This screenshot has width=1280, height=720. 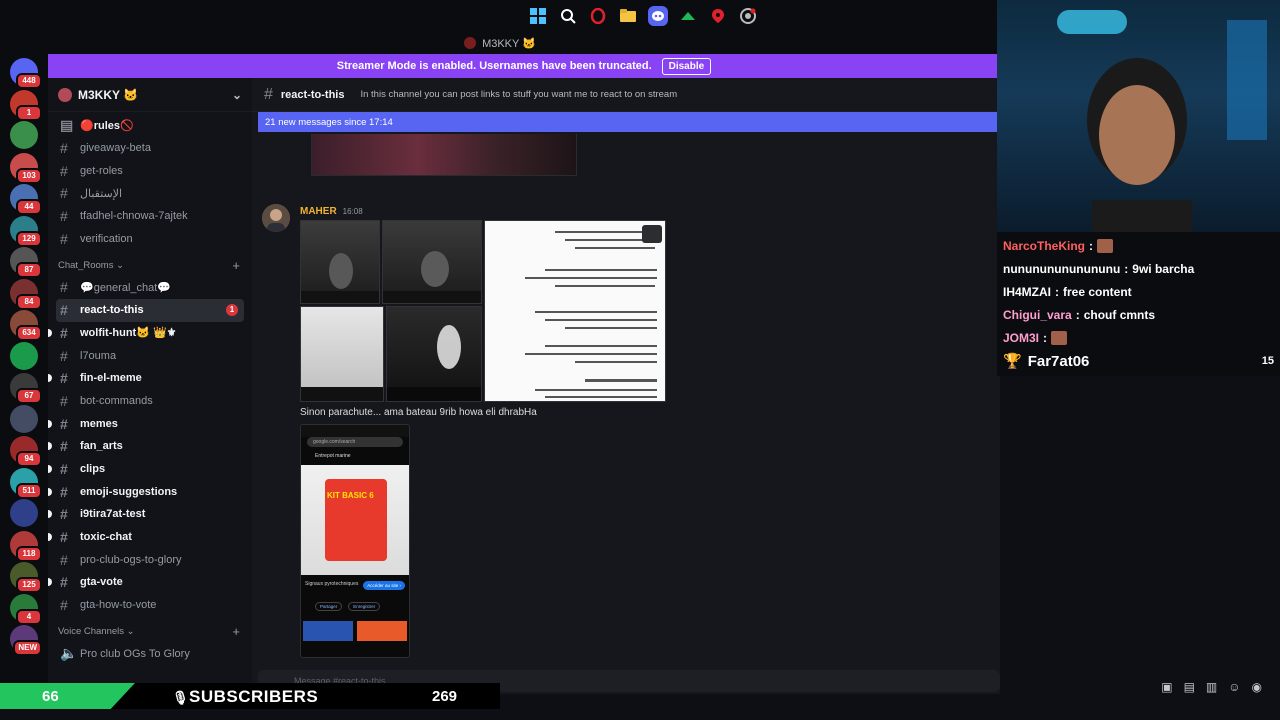 I want to click on server-icon: 4, so click(x=26, y=609).